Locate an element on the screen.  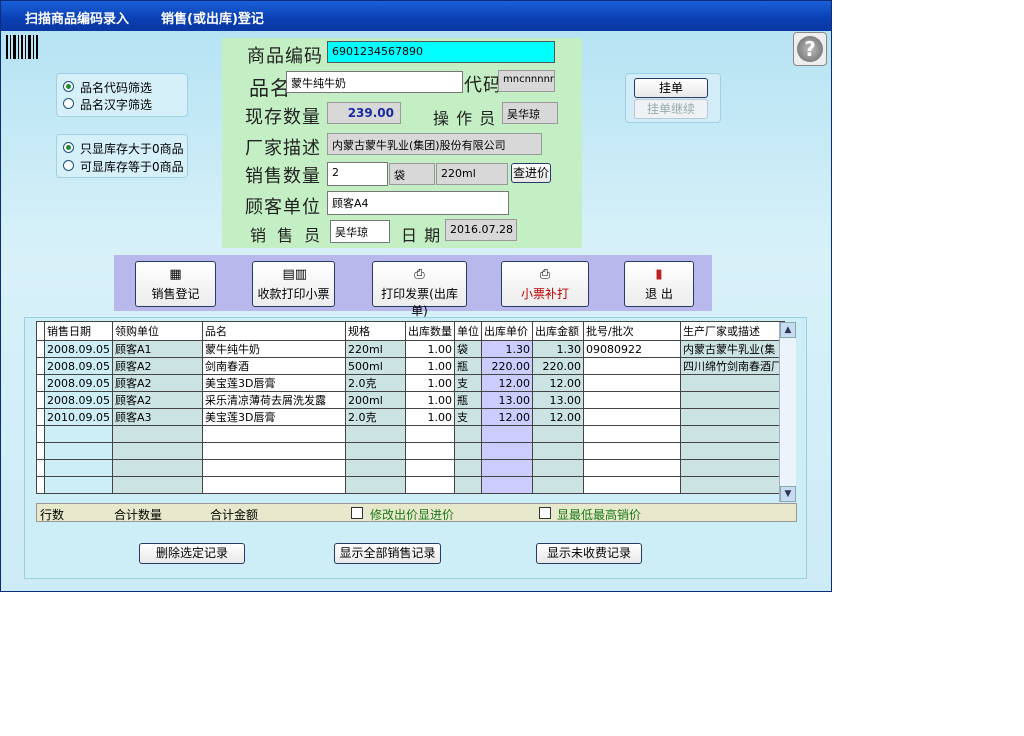
table-cell: 支 is located at coordinates (467, 417).